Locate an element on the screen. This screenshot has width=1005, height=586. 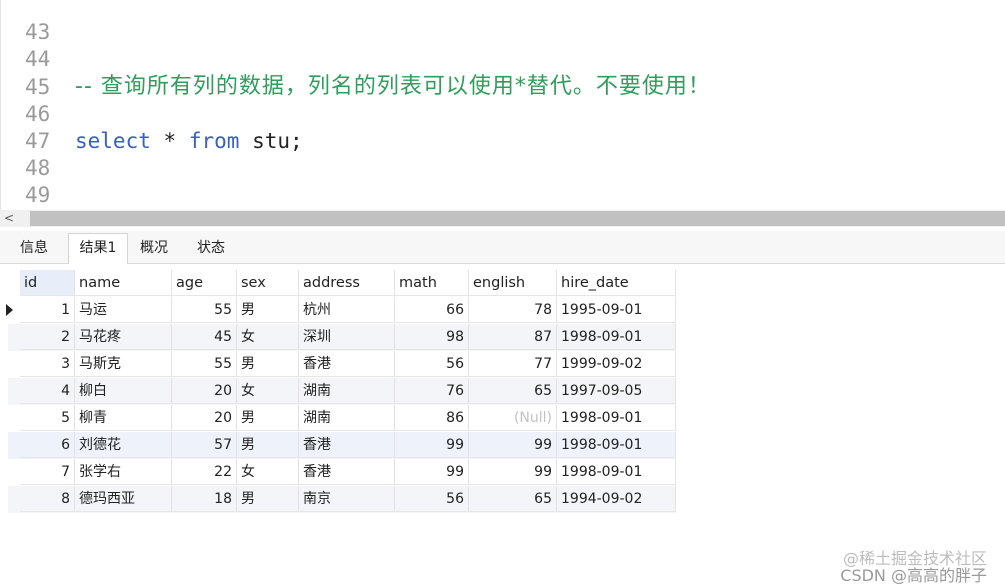
editor-line: 45 is located at coordinates (26, 73).